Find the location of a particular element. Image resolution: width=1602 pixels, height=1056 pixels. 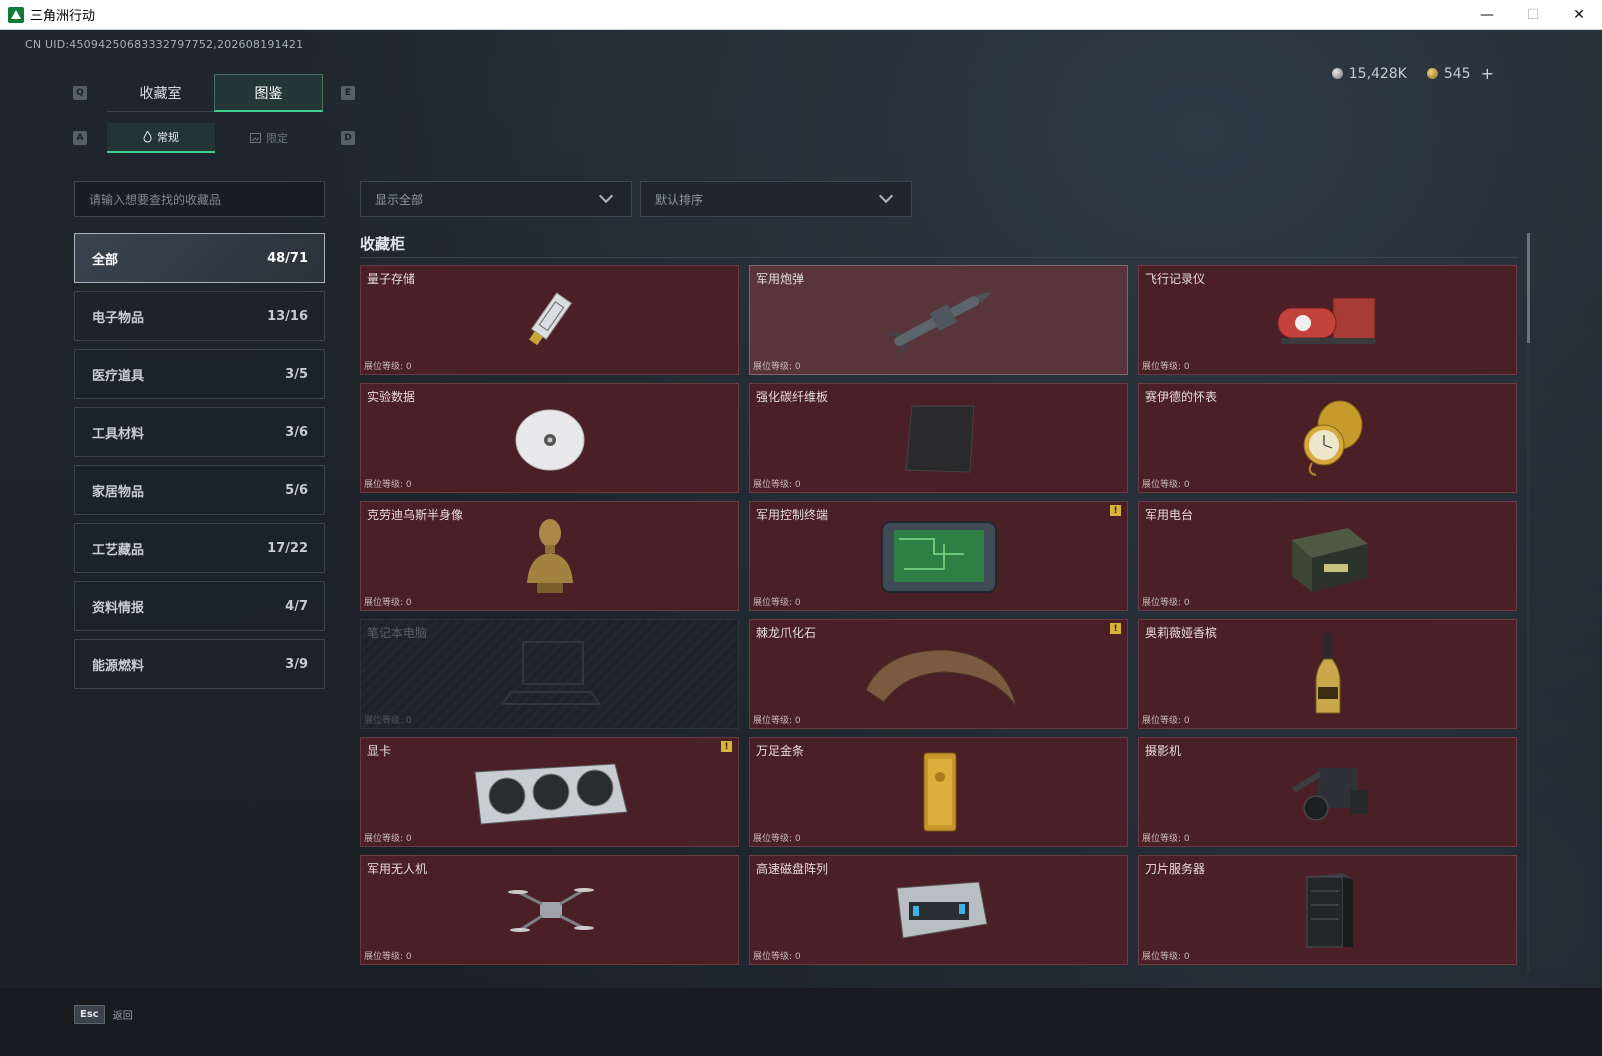

item-card-gpu: 显卡 ! 展位等级: 0 is located at coordinates (549, 792).